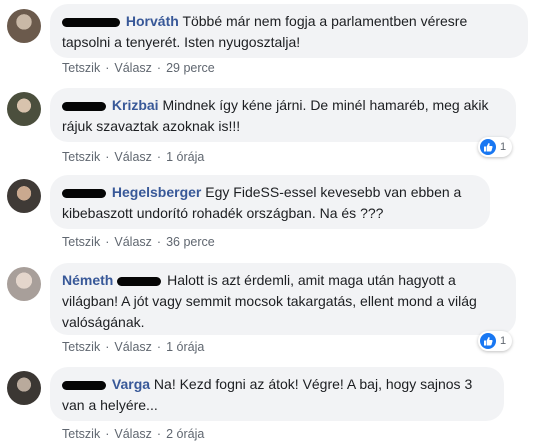 The image size is (535, 448). What do you see at coordinates (152, 21) in the screenshot?
I see `author-name: Horváth` at bounding box center [152, 21].